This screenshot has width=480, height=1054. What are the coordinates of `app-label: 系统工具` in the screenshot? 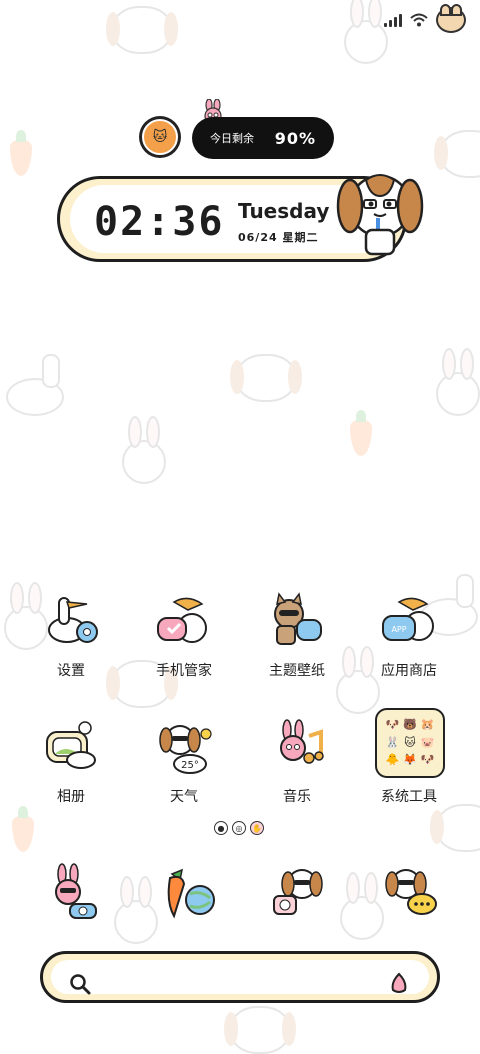 It's located at (409, 797).